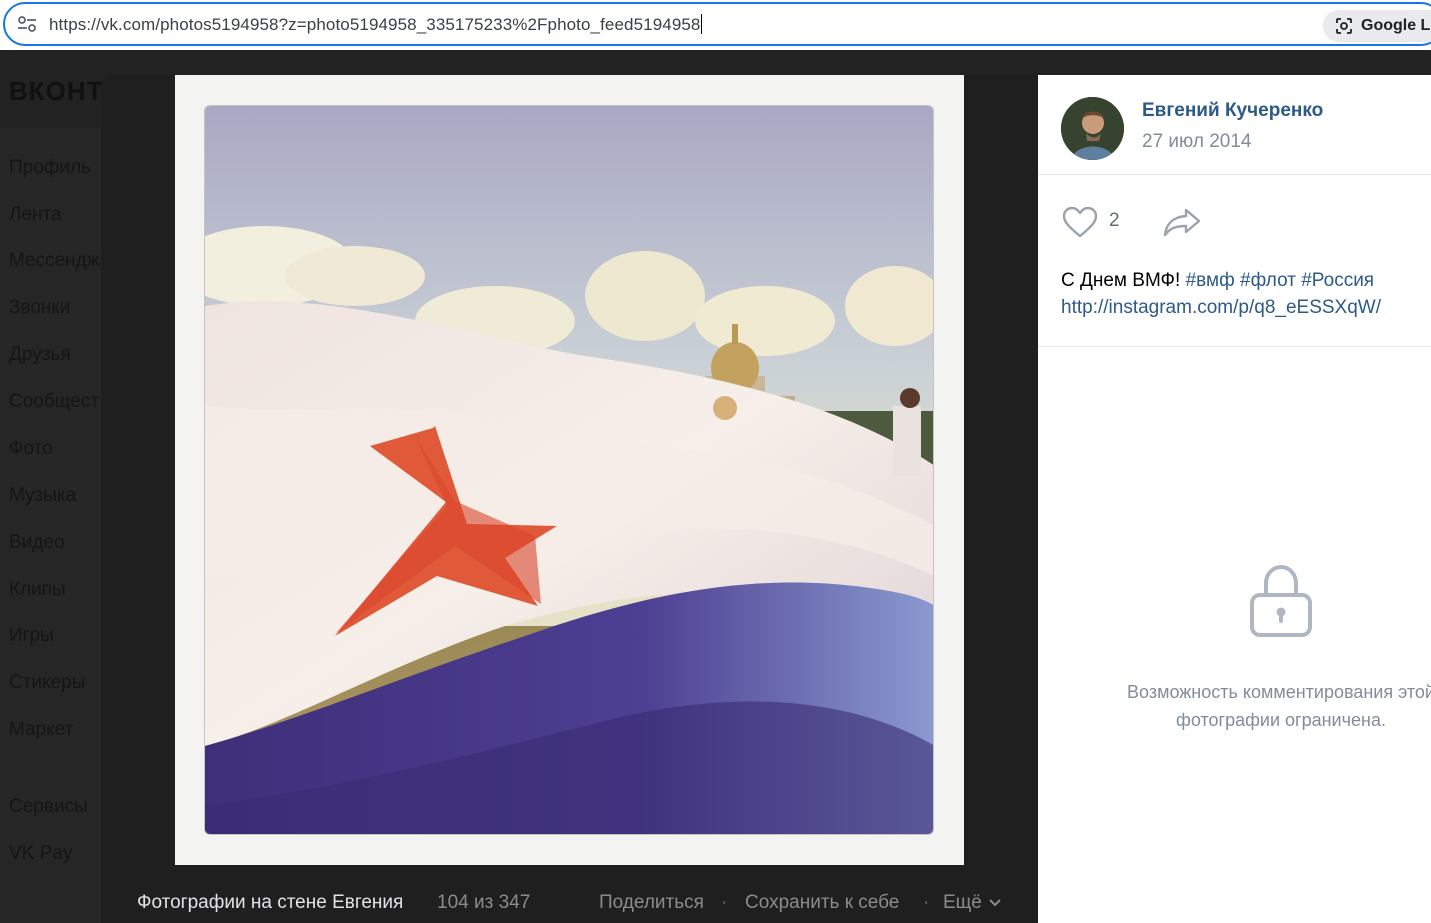  Describe the element at coordinates (1396, 25) in the screenshot. I see `lens-label: Google Le` at that location.